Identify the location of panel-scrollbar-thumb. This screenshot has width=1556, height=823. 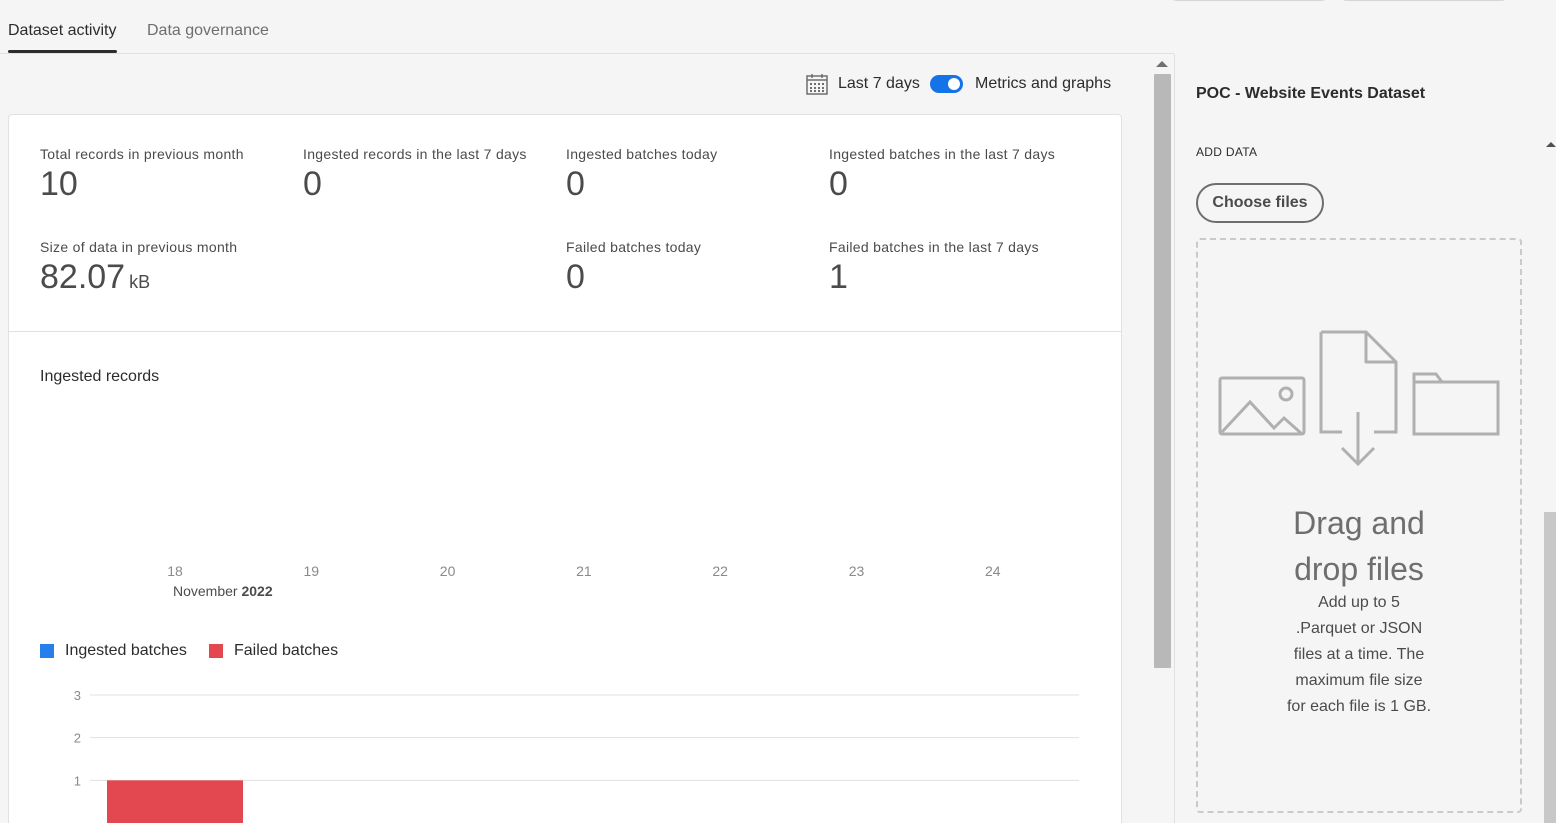
(1550, 667).